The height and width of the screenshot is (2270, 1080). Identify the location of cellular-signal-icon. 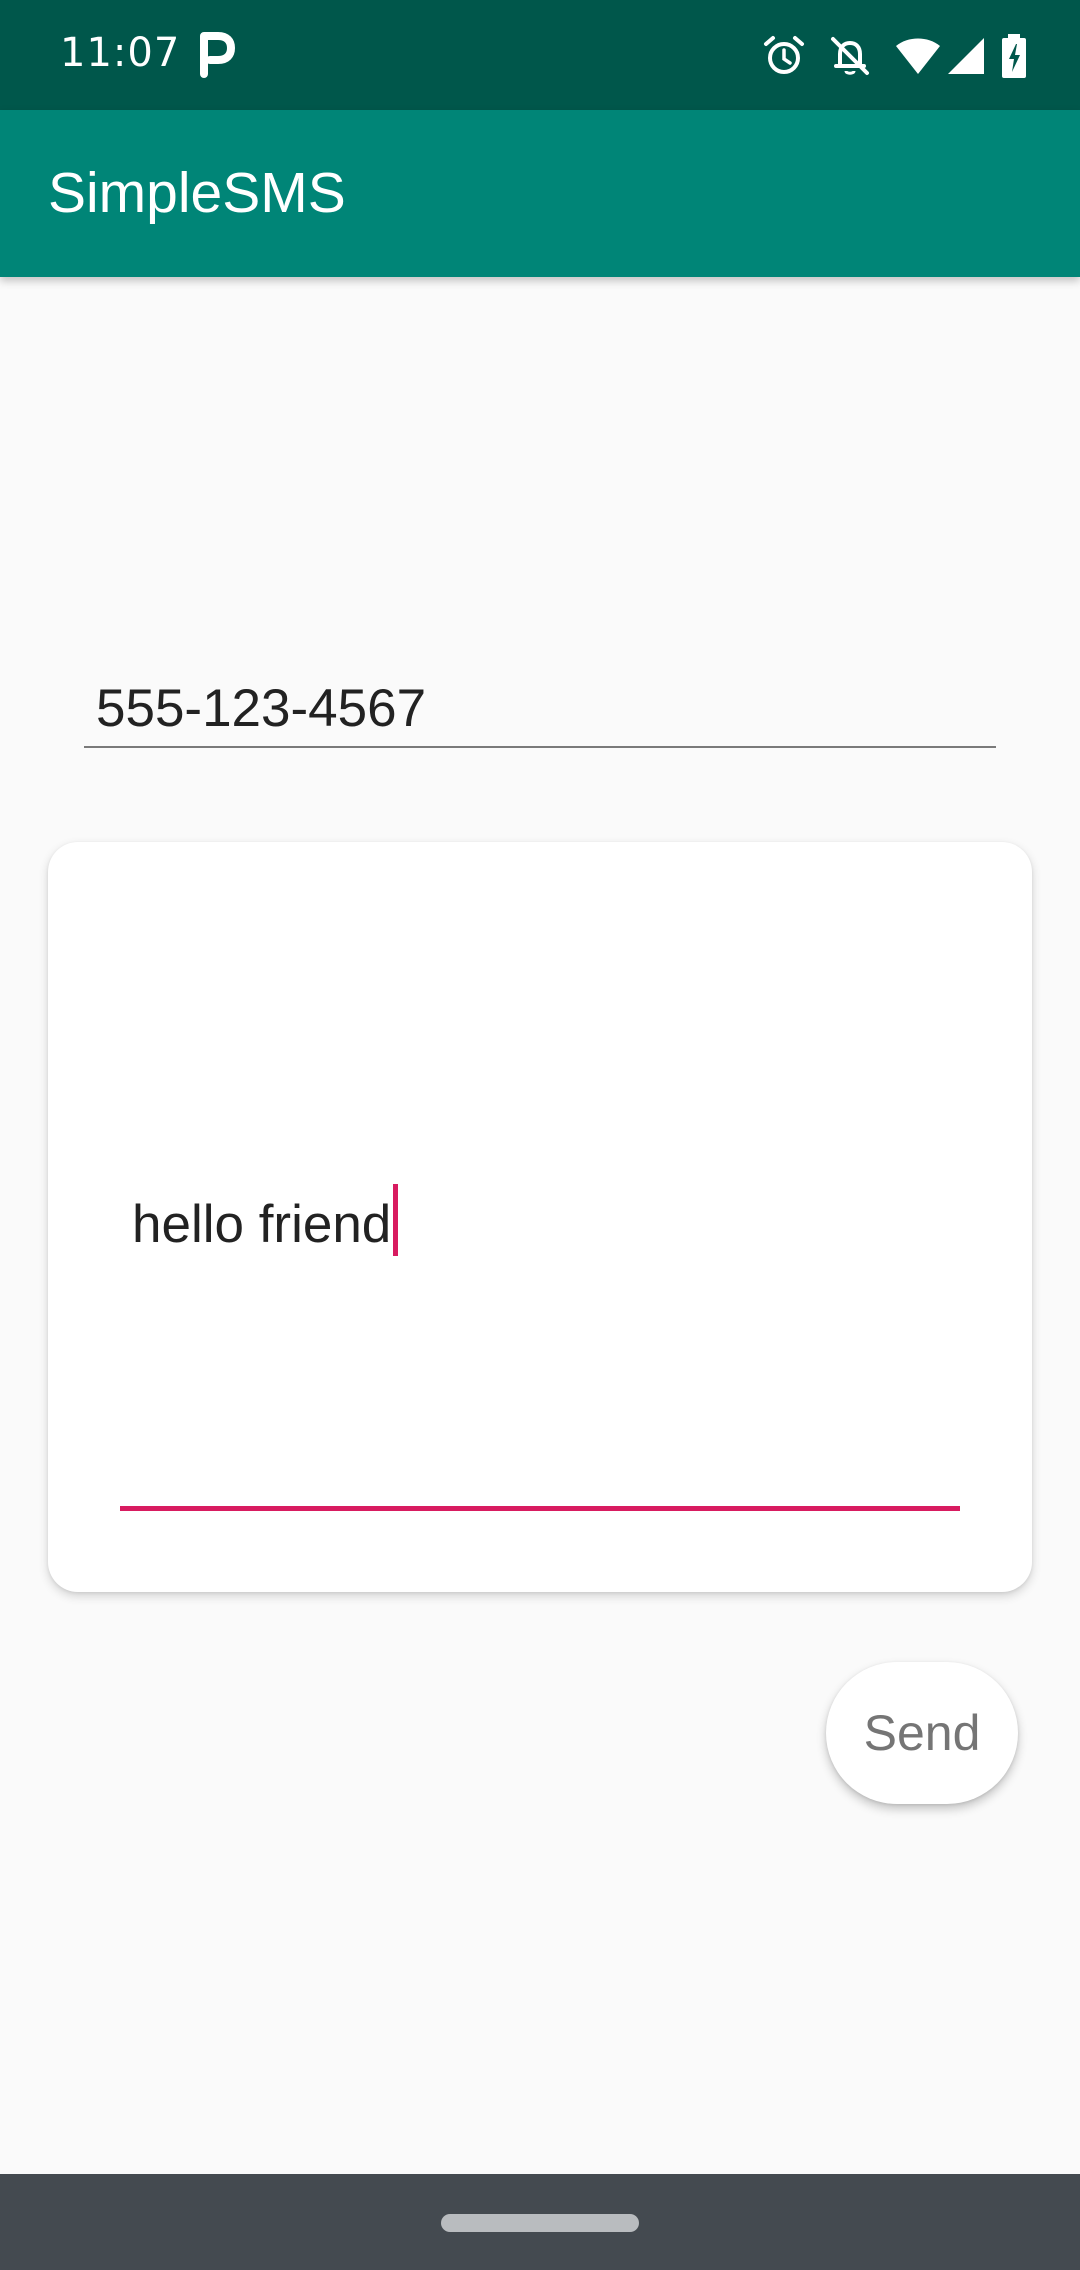
(966, 56).